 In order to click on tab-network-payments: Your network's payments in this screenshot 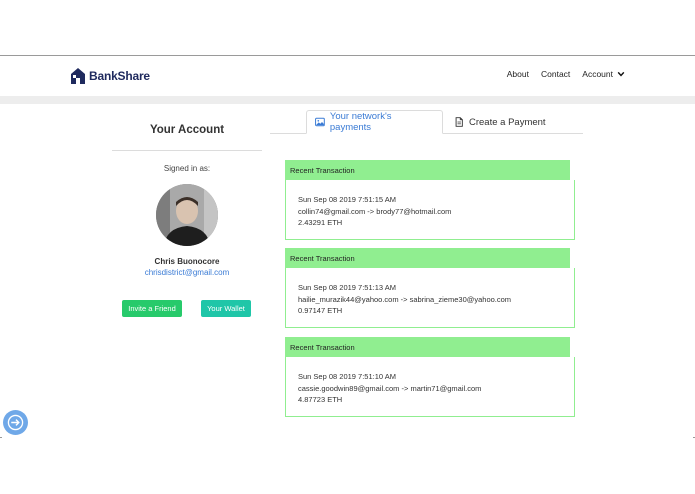, I will do `click(374, 122)`.